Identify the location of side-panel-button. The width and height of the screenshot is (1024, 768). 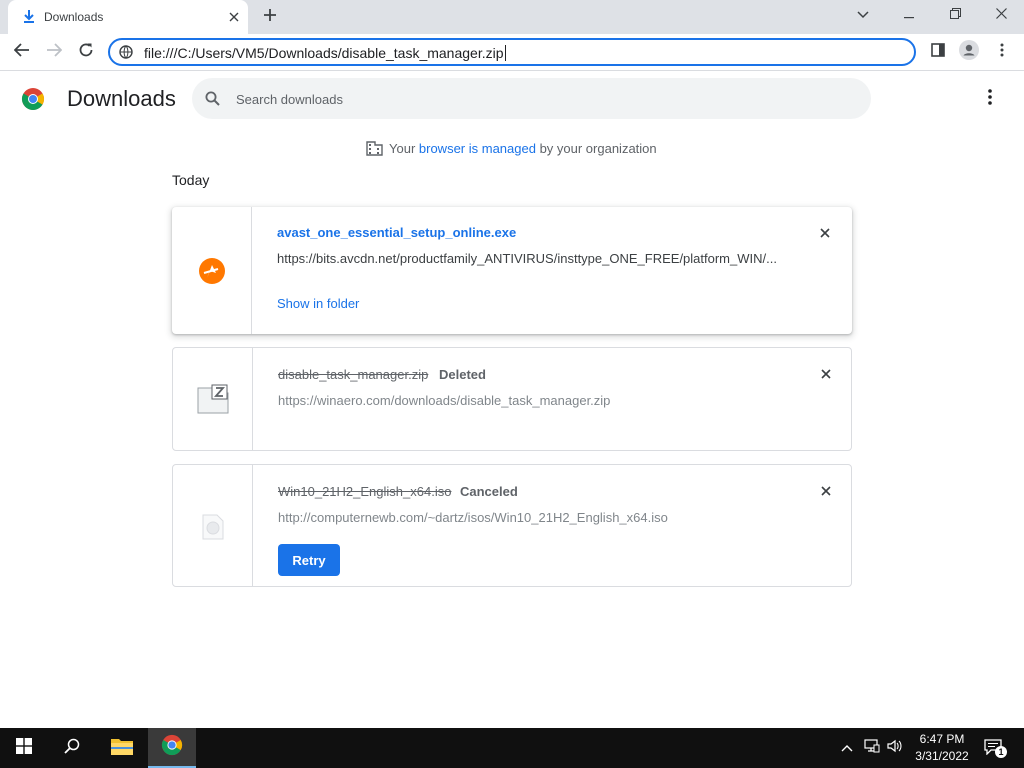
(938, 52).